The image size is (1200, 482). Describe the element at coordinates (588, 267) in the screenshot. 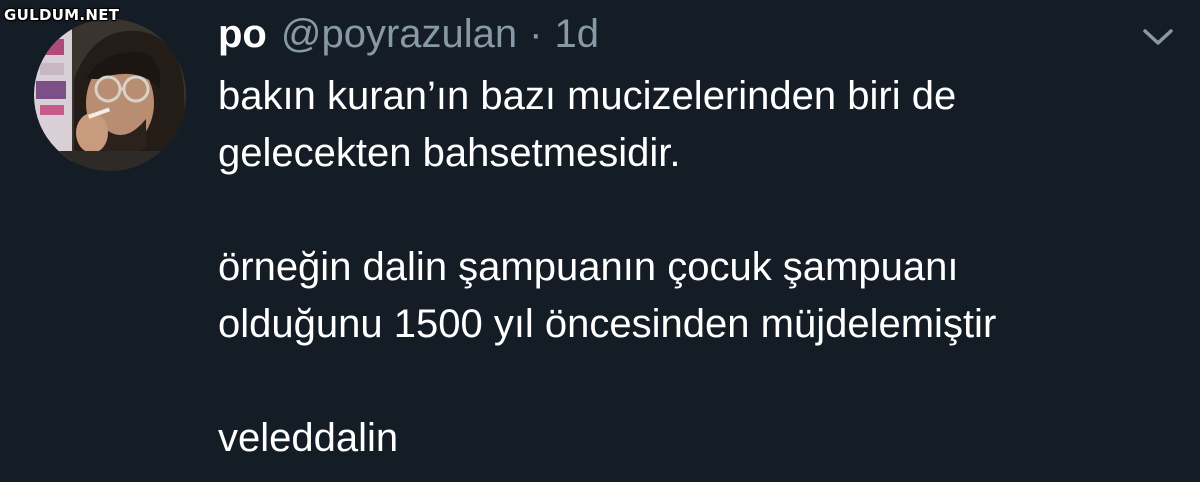

I see `tweet-line: örneğin dalin şampuanın çocuk şampuanı` at that location.